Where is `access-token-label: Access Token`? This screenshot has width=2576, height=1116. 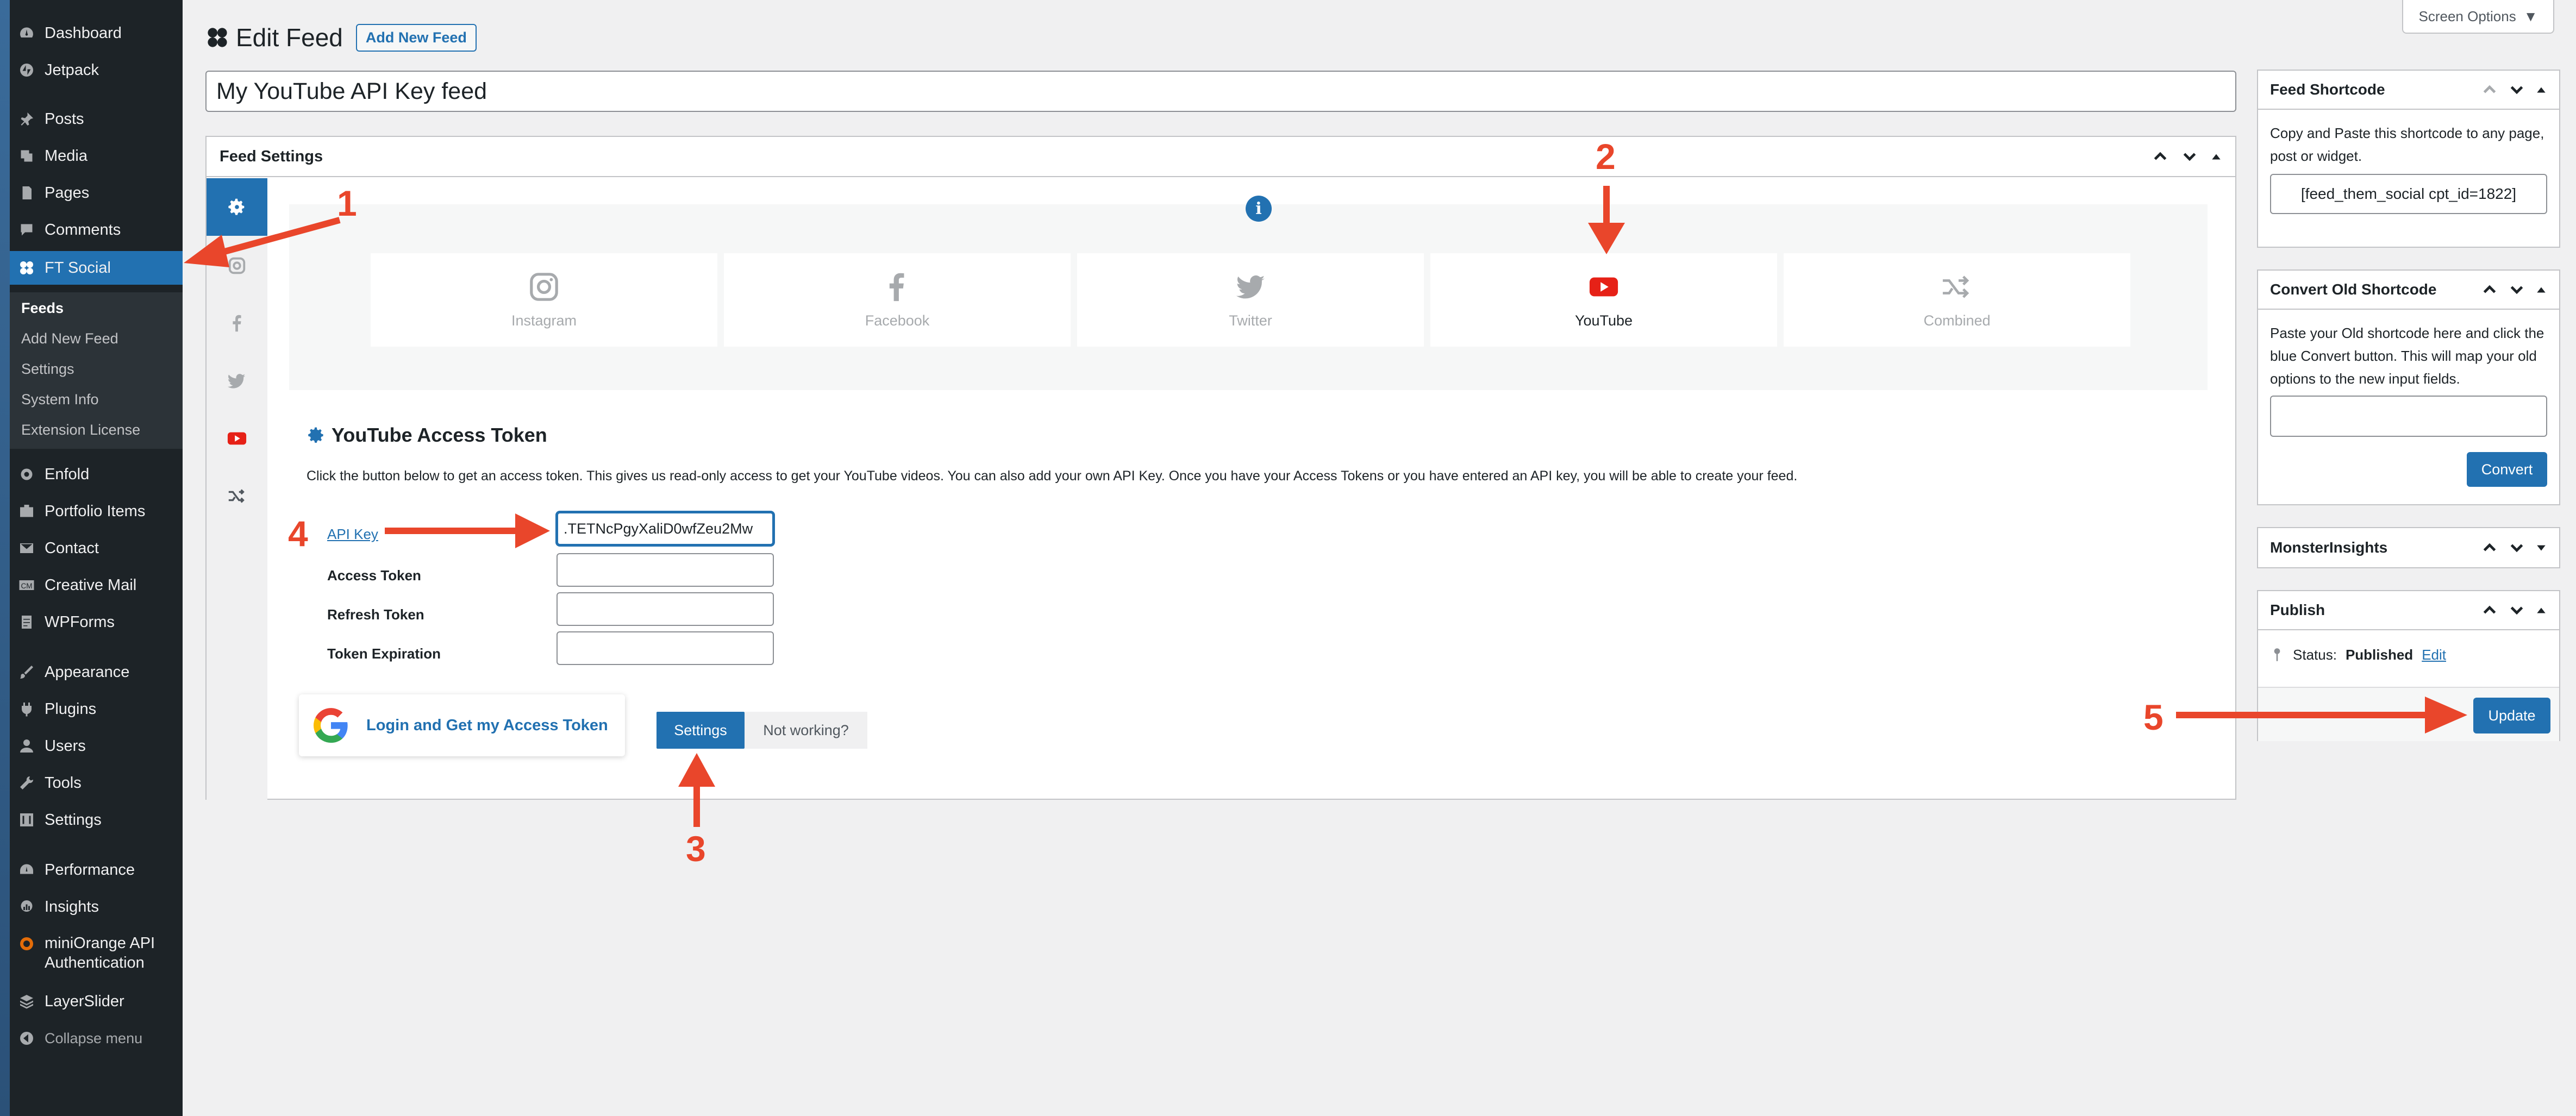
access-token-label: Access Token is located at coordinates (374, 575).